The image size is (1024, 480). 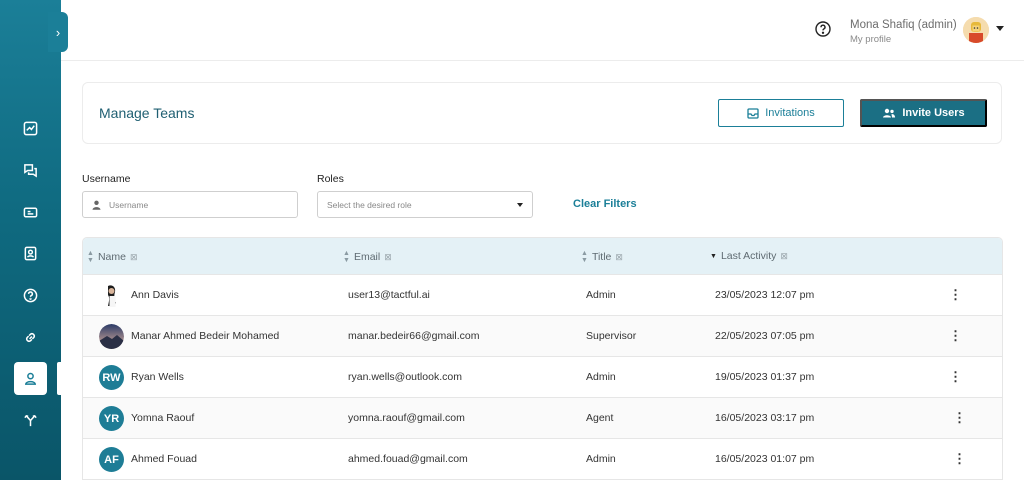 What do you see at coordinates (190, 204) in the screenshot?
I see `username-filter-input: Username` at bounding box center [190, 204].